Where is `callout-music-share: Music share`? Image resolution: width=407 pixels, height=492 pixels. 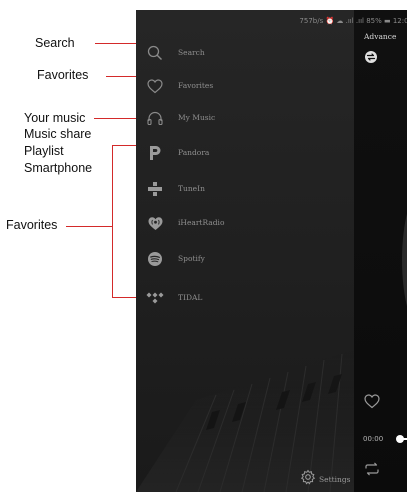 callout-music-share: Music share is located at coordinates (58, 134).